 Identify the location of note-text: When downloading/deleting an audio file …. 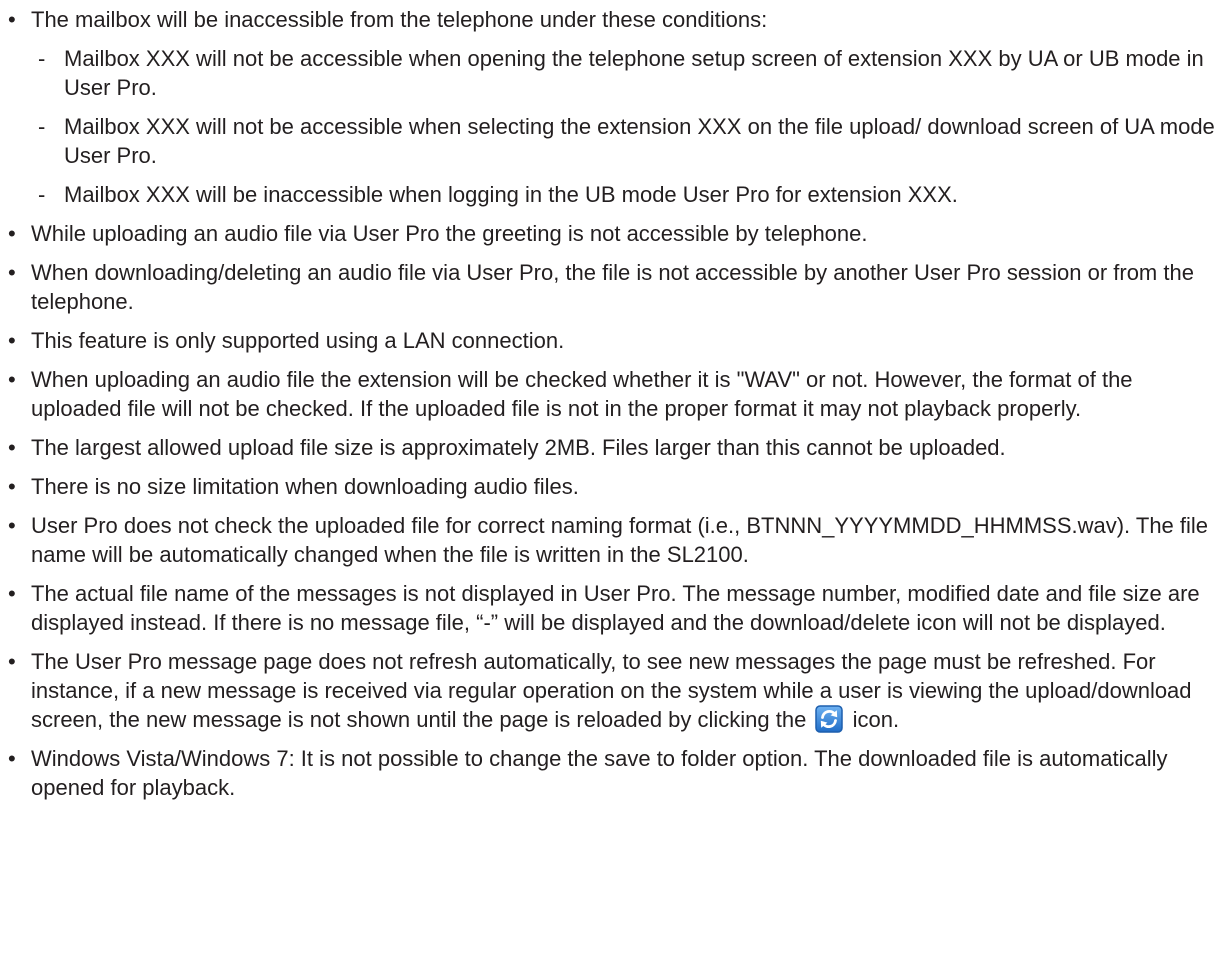
(612, 287).